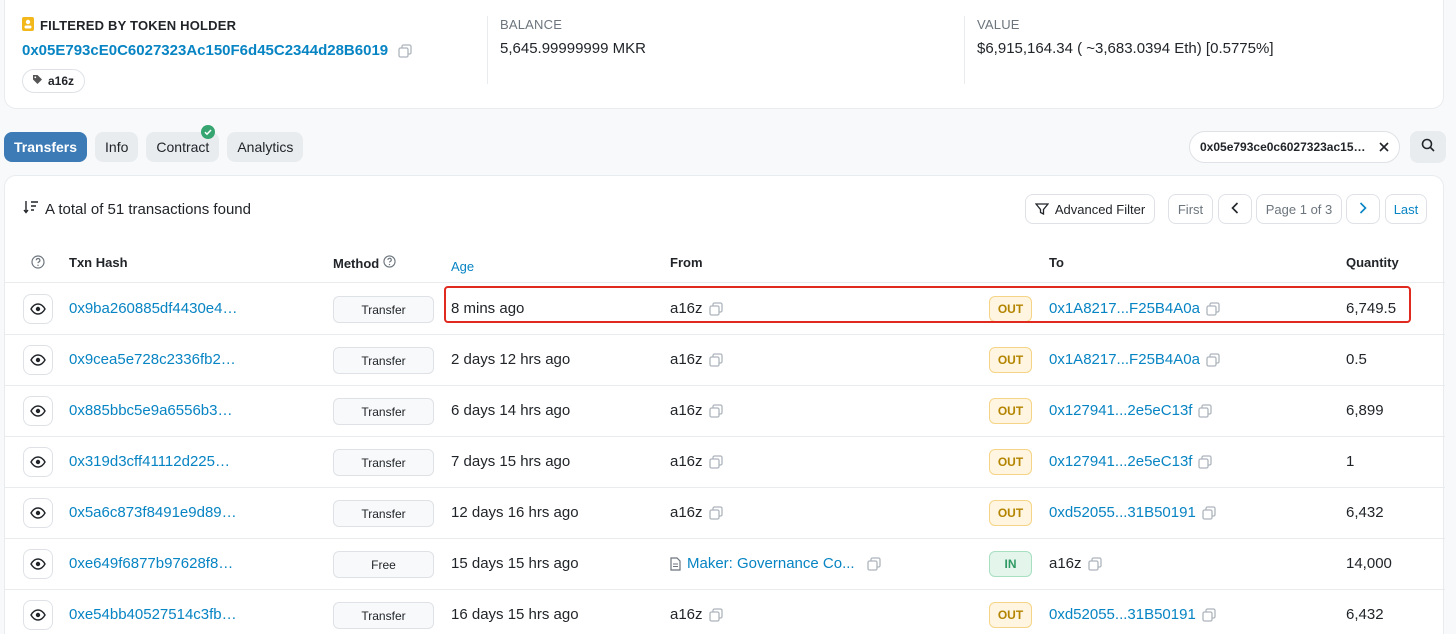 The height and width of the screenshot is (634, 1456). Describe the element at coordinates (389, 263) in the screenshot. I see `info-icon` at that location.